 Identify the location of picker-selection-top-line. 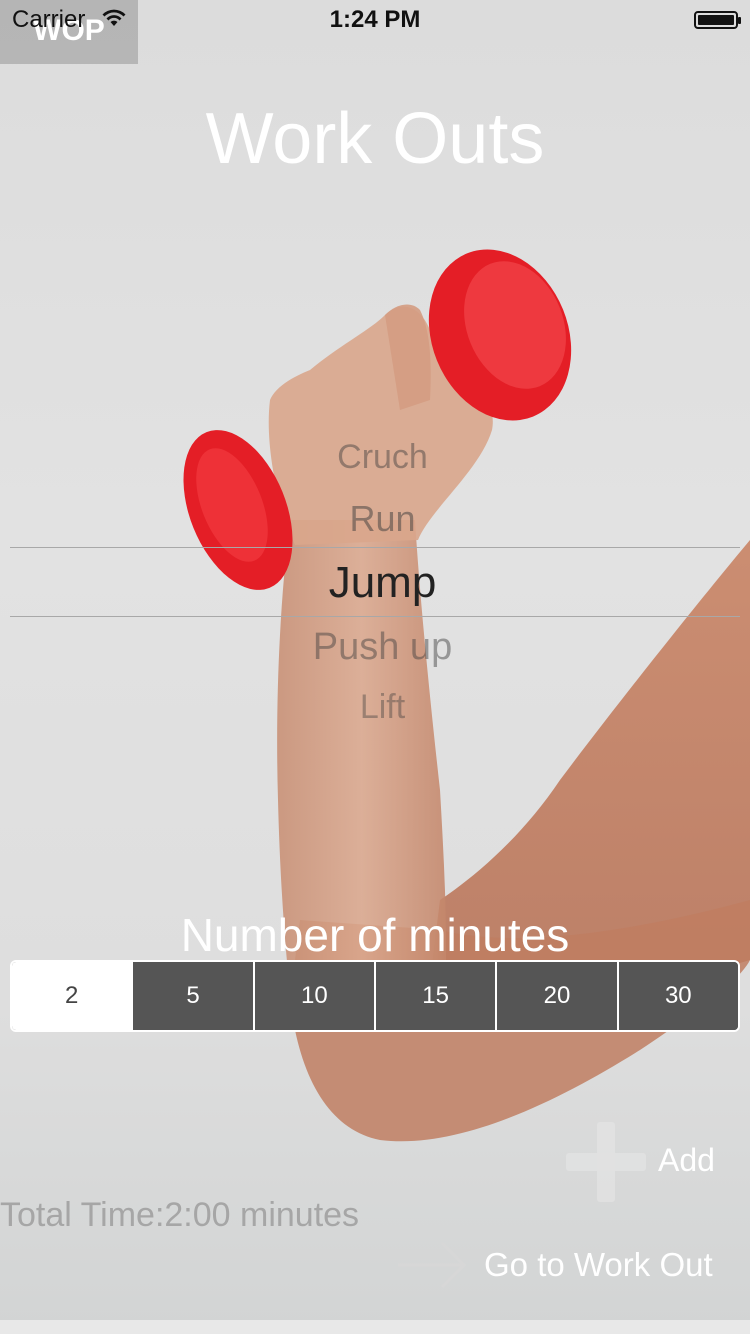
(375, 547).